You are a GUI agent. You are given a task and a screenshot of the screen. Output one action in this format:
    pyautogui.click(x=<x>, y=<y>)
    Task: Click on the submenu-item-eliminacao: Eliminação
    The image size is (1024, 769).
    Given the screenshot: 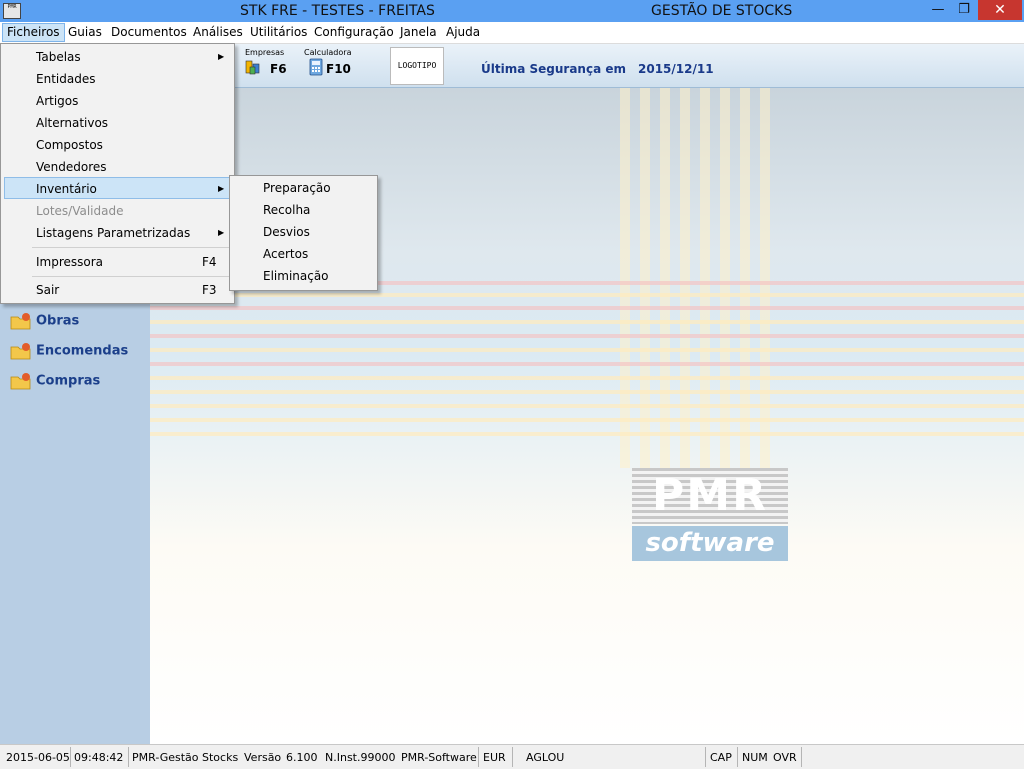 What is the action you would take?
    pyautogui.click(x=296, y=276)
    